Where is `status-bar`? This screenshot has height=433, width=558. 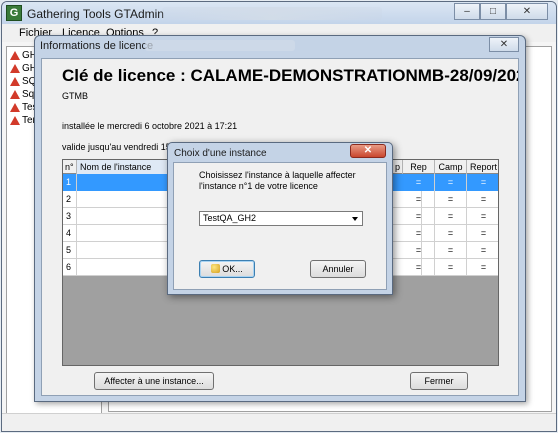
status-bar is located at coordinates (279, 422).